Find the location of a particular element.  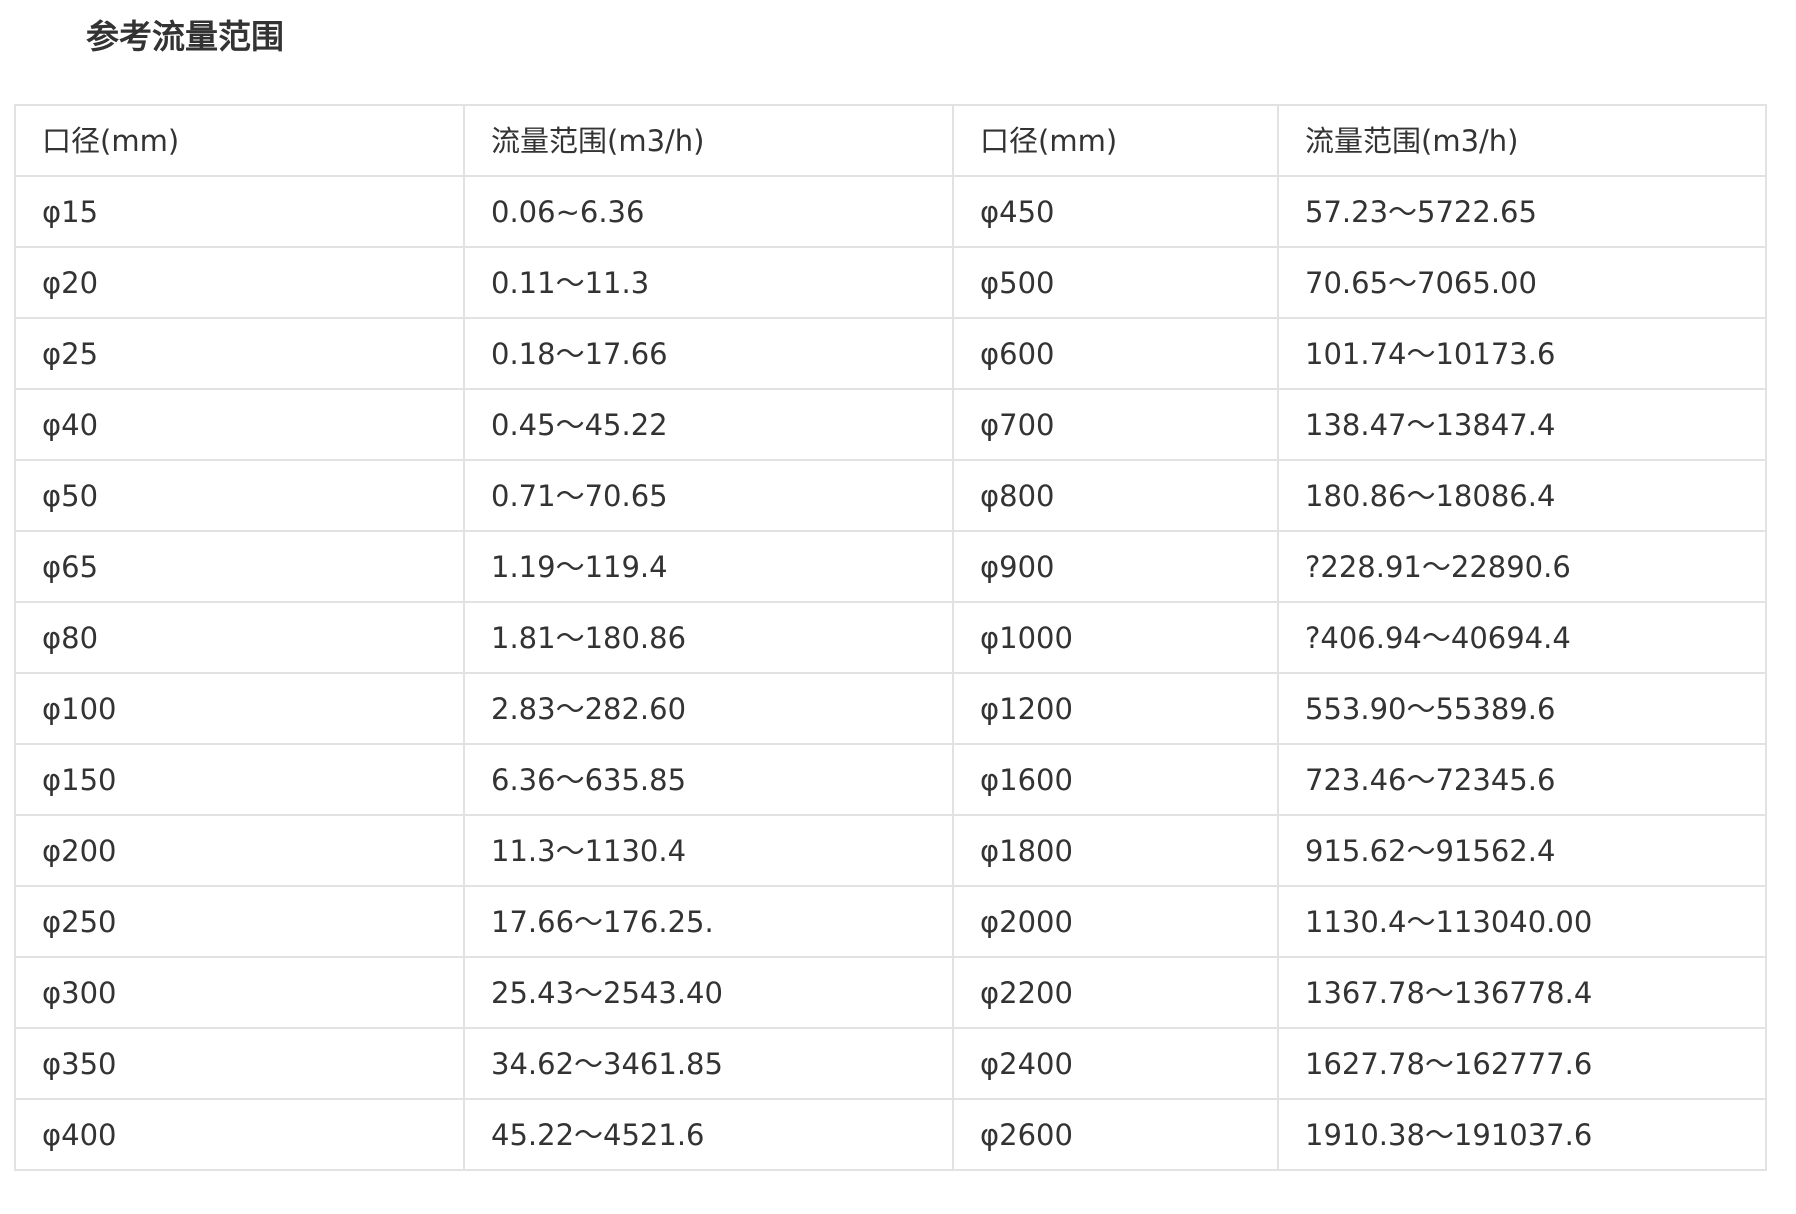

cell-diameter: φ700 is located at coordinates (1115, 424).